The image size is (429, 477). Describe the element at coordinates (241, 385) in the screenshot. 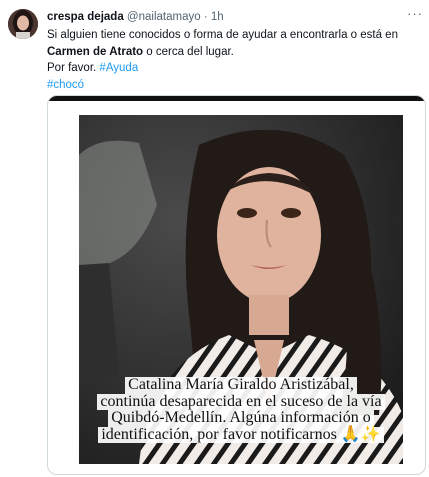

I see `caption-line-1: Catalina María Giraldo Aristizábal,` at that location.